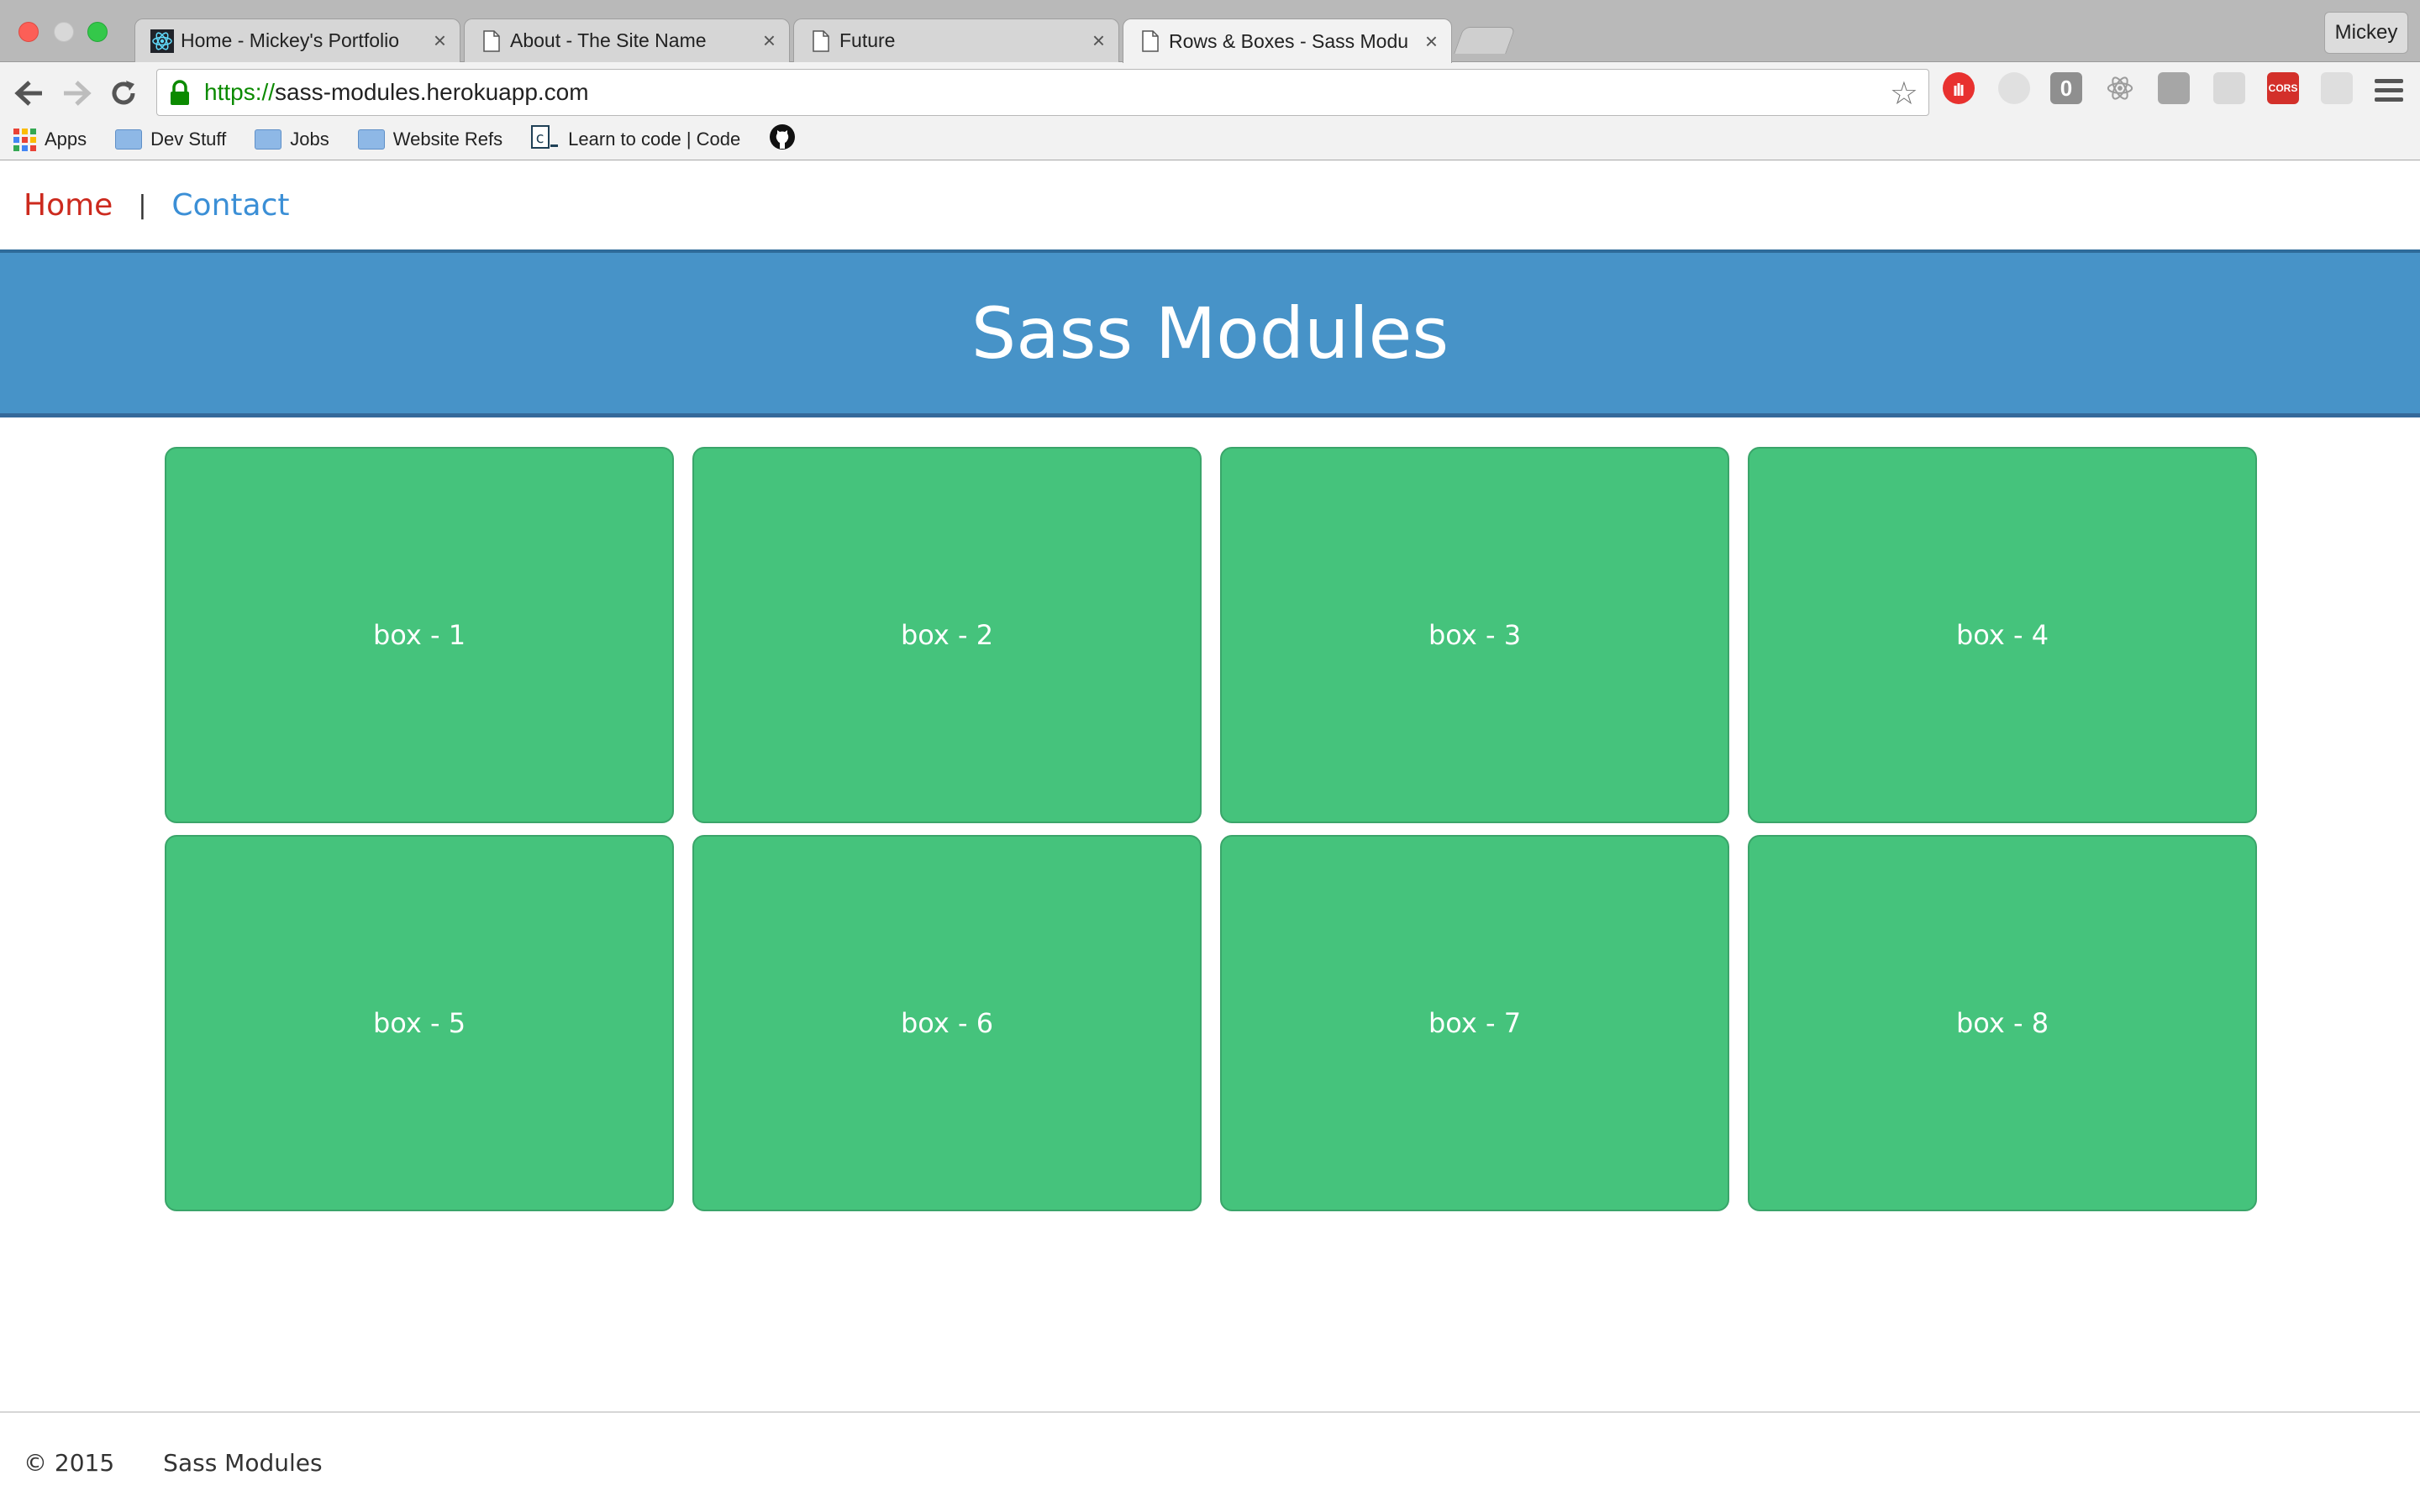  What do you see at coordinates (782, 139) in the screenshot?
I see `github-icon` at bounding box center [782, 139].